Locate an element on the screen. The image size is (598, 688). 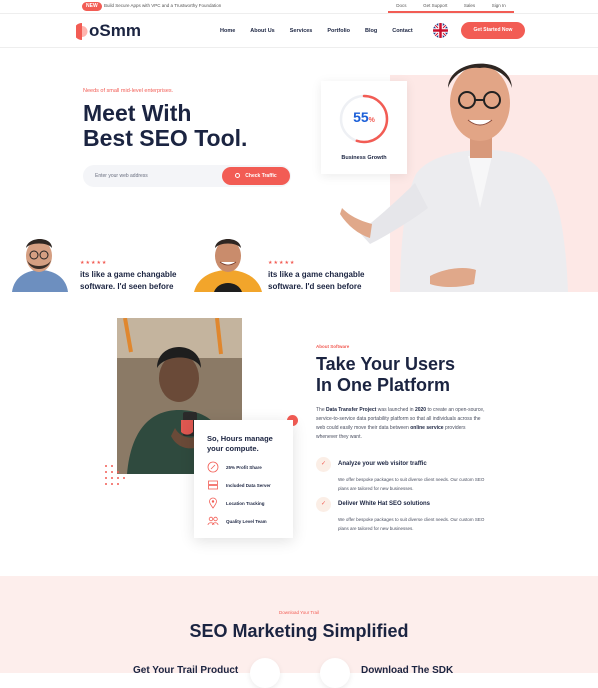
nav-services: Services is located at coordinates (301, 31).